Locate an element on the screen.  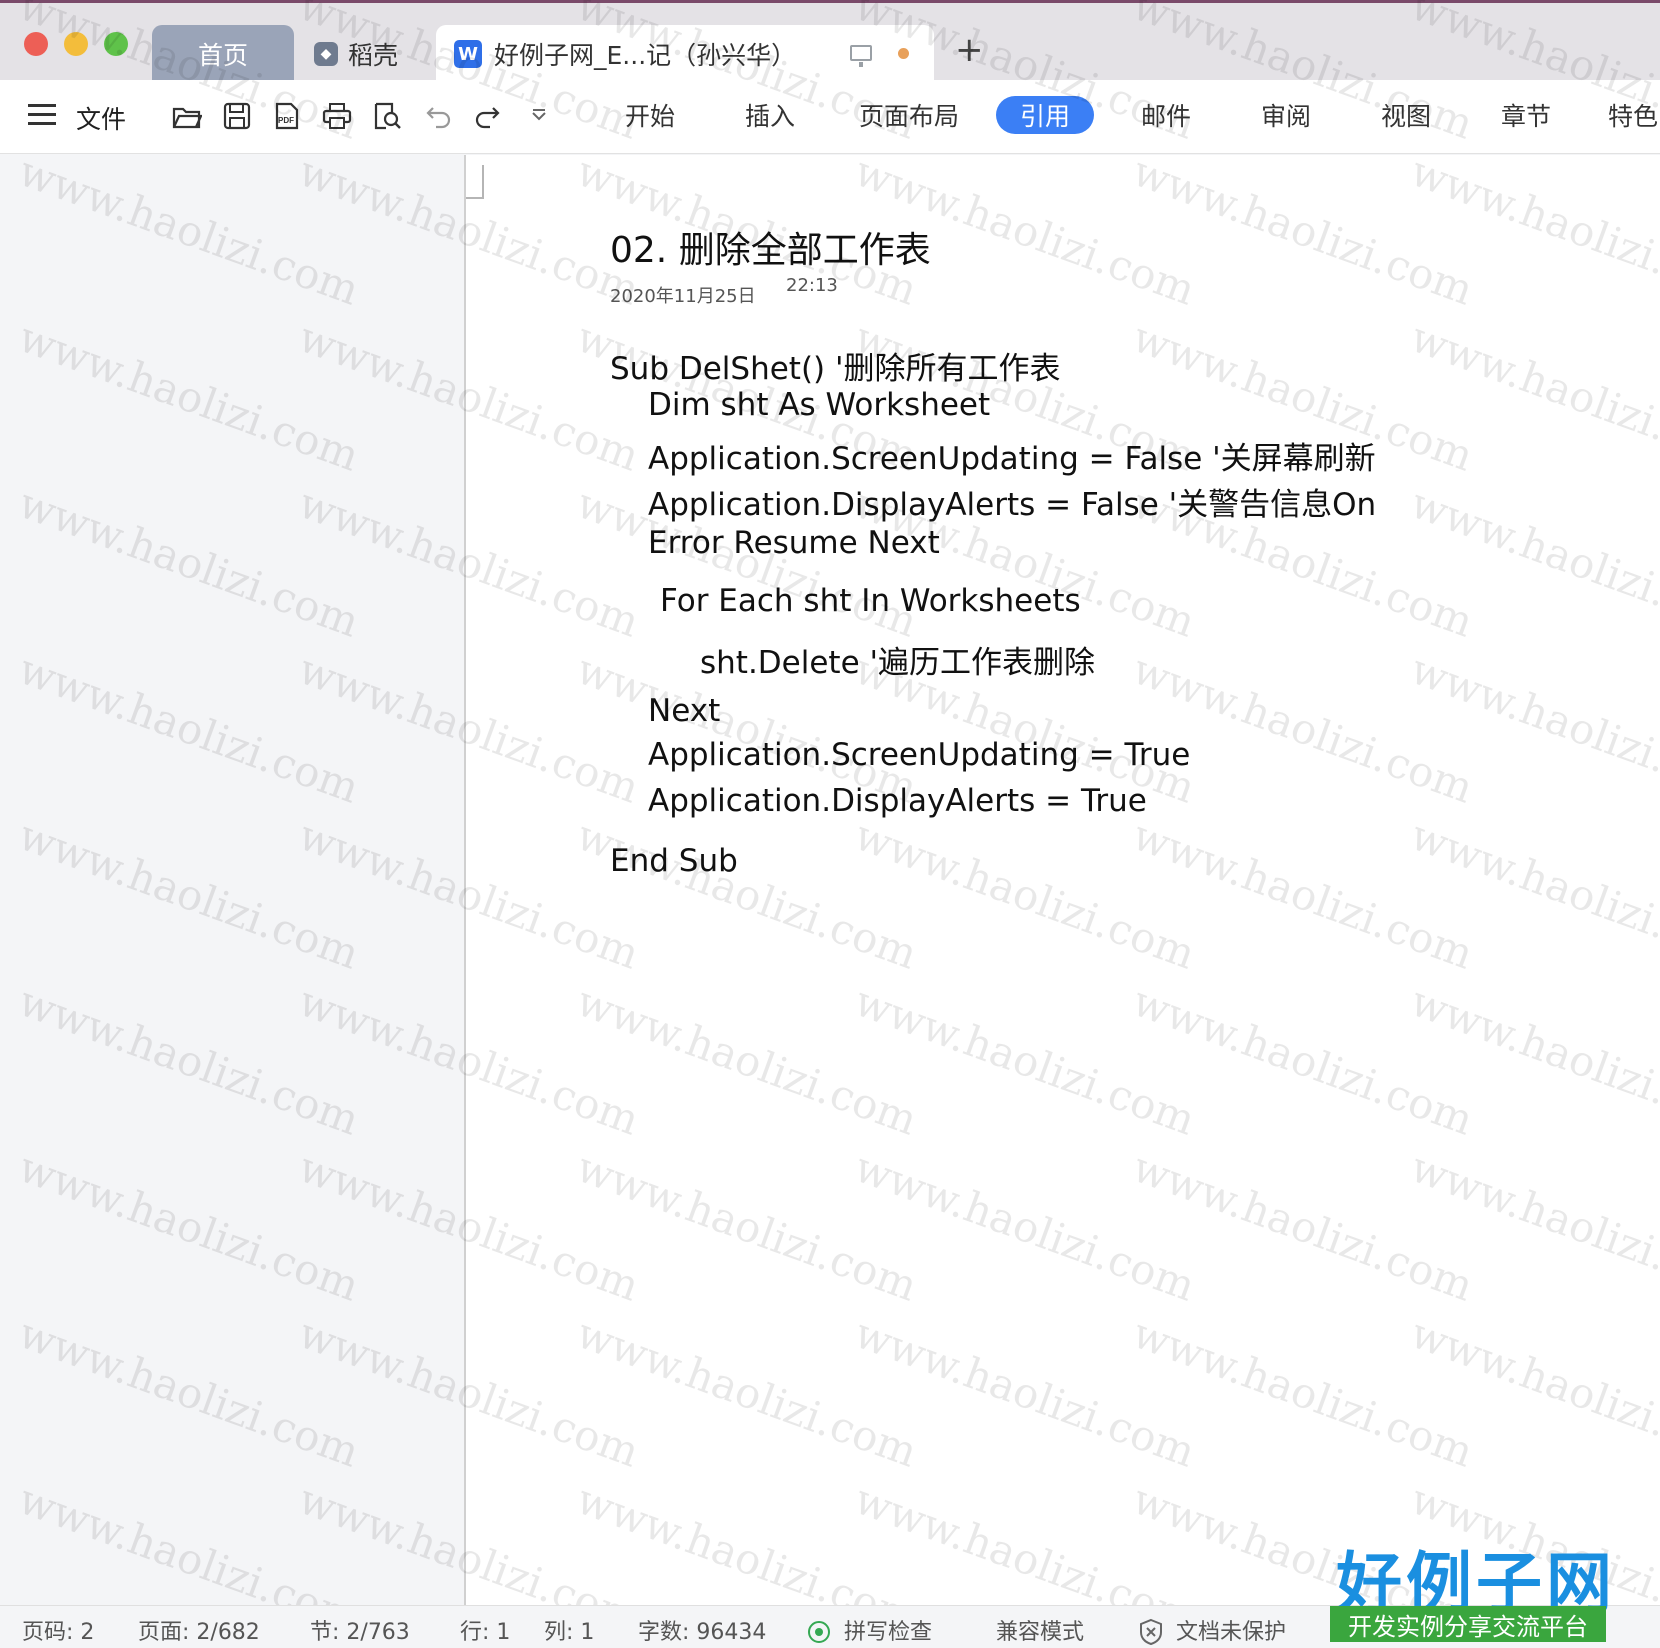
tab-start: 开始 is located at coordinates (650, 115).